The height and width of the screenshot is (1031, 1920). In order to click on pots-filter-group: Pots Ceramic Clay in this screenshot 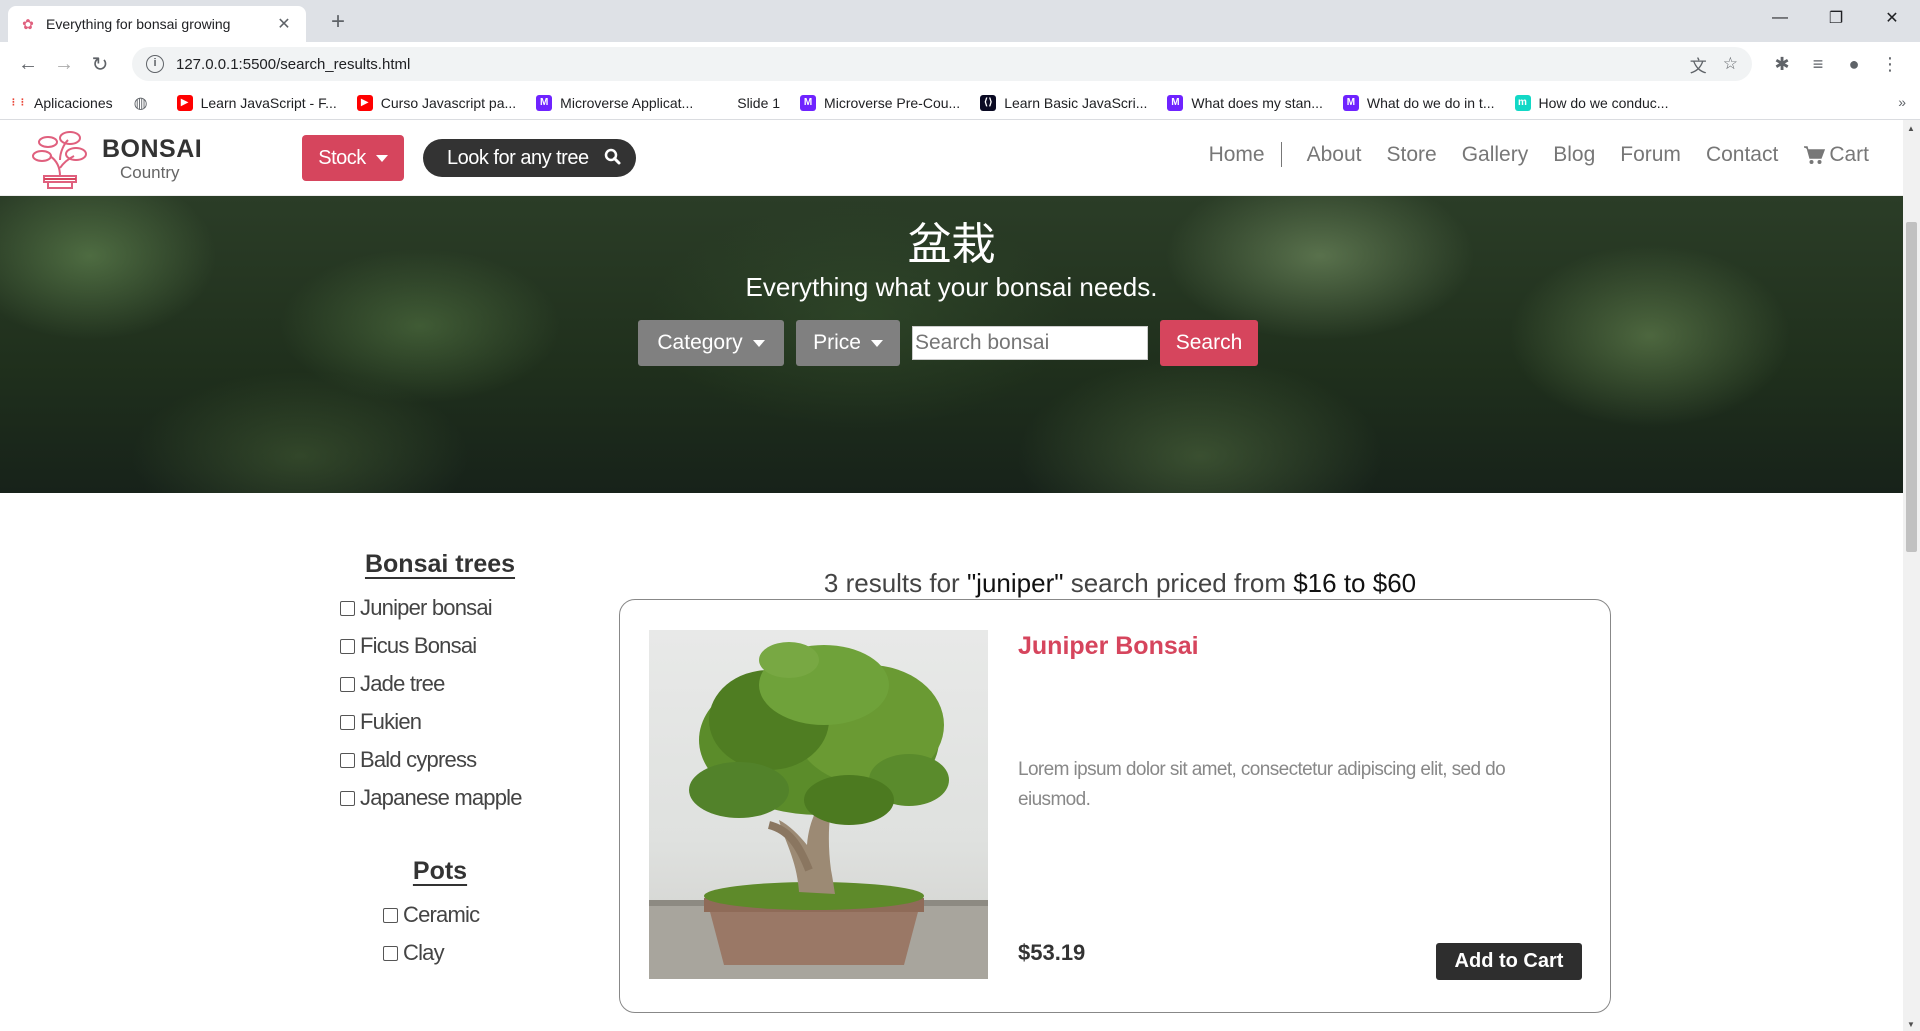, I will do `click(440, 914)`.